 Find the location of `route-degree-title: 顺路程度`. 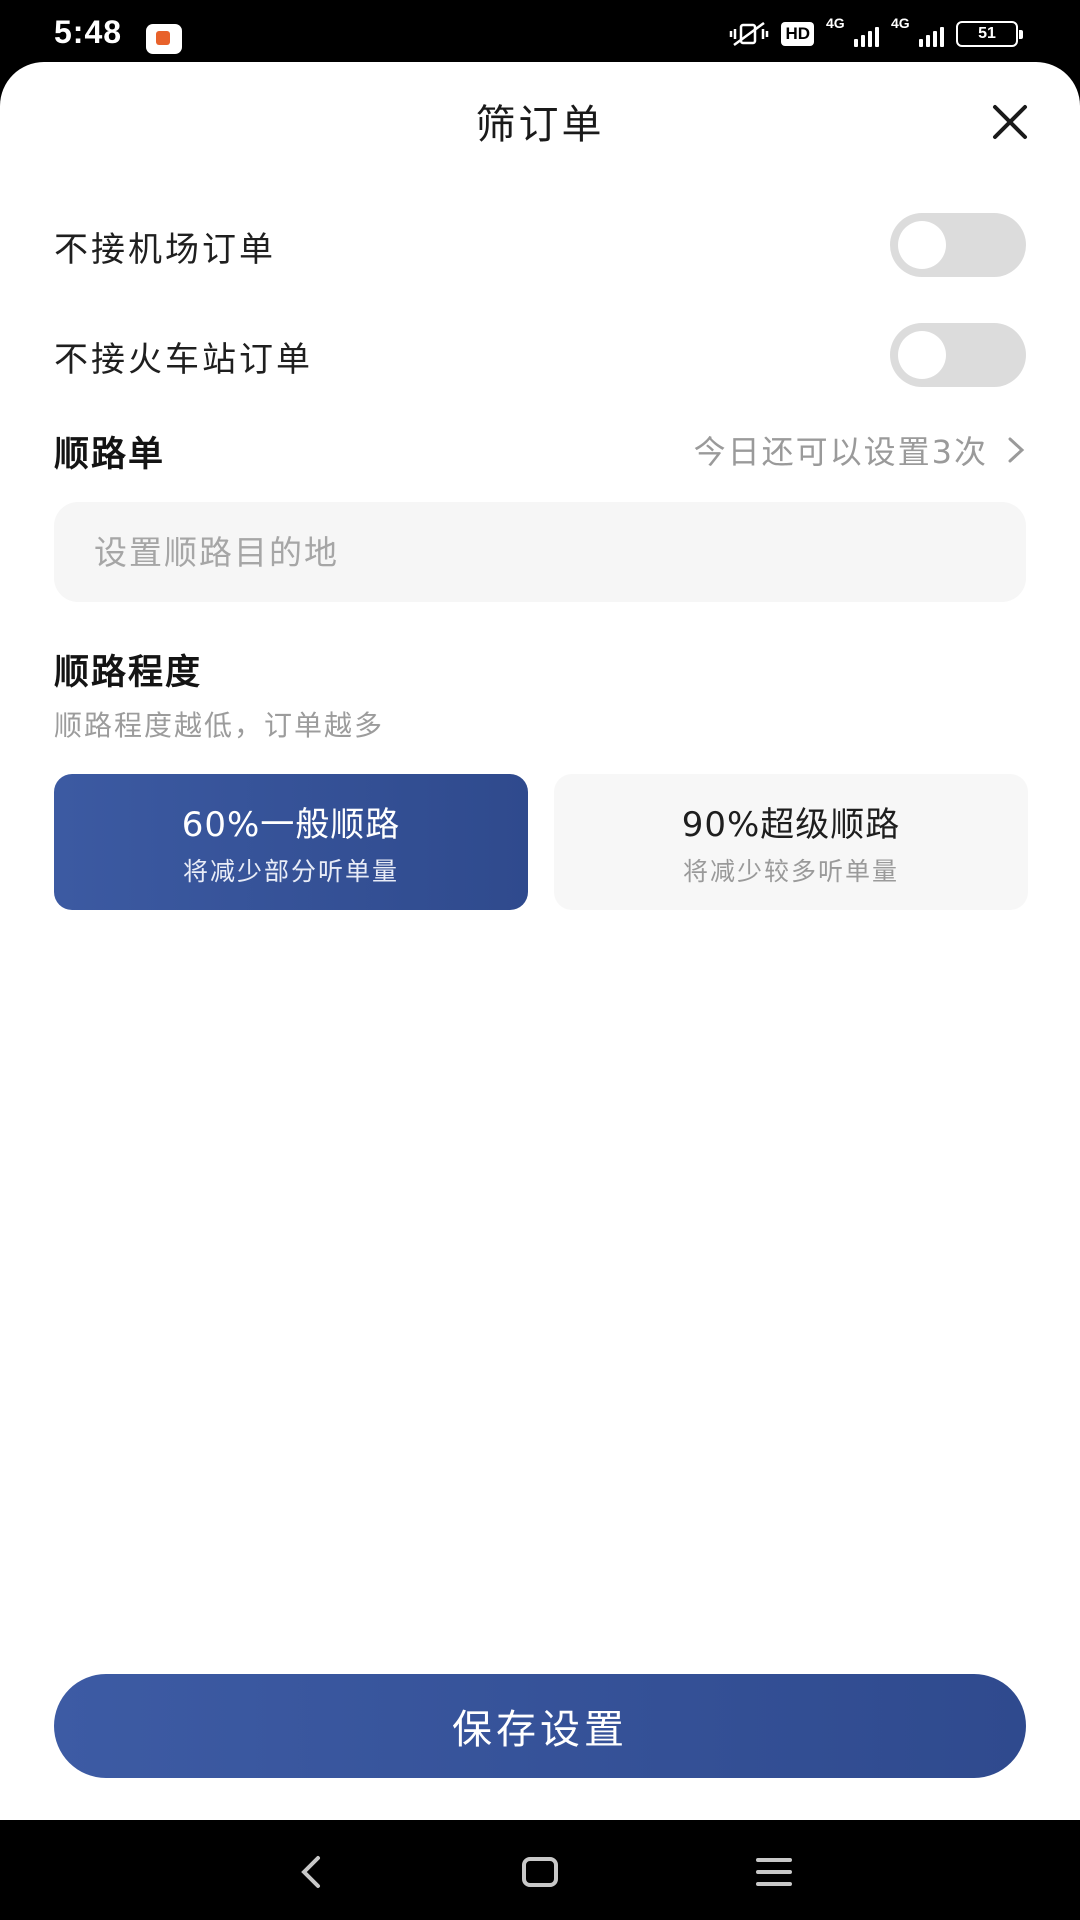

route-degree-title: 顺路程度 is located at coordinates (128, 673).